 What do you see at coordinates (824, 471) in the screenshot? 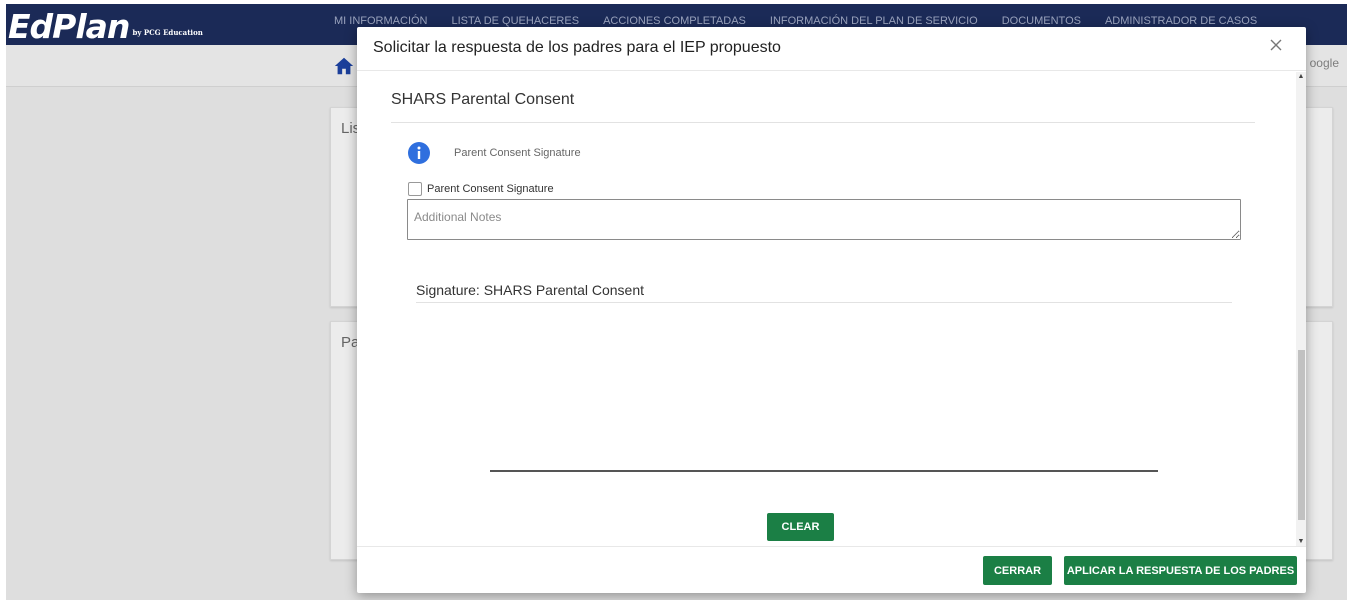
I see `signature-baseline` at bounding box center [824, 471].